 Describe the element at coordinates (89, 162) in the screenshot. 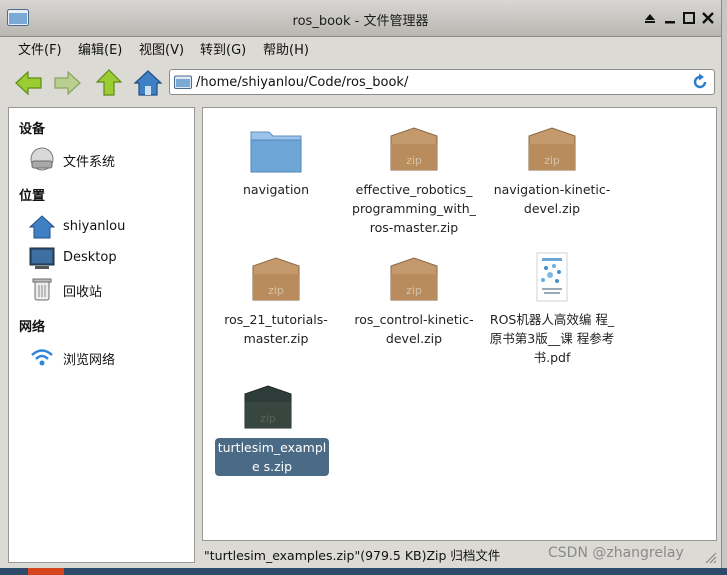

I see `sidebar-item-label: 文件系统` at that location.